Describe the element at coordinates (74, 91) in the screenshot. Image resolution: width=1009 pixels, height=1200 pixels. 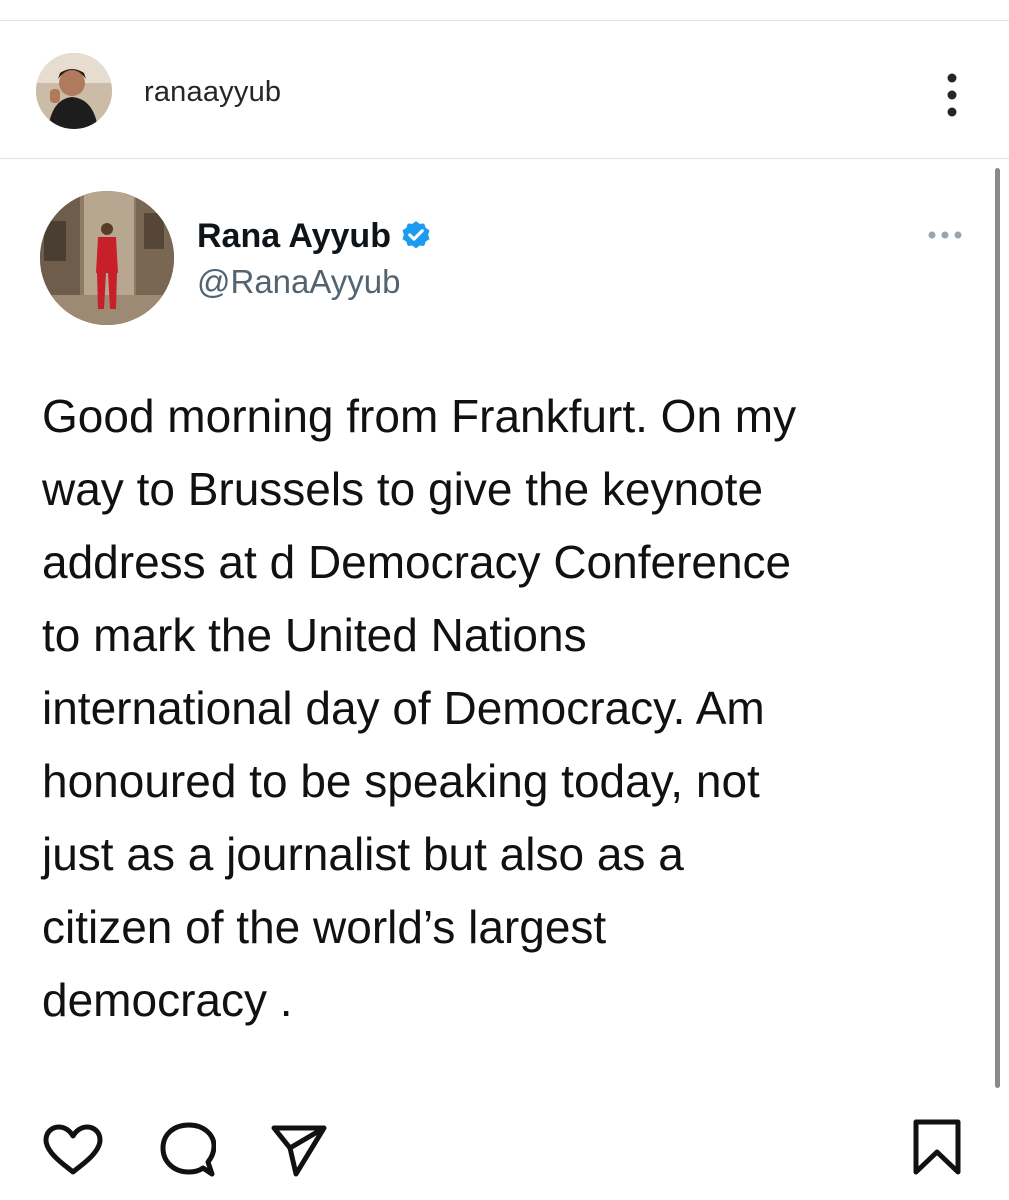
I see `profile-avatar` at that location.